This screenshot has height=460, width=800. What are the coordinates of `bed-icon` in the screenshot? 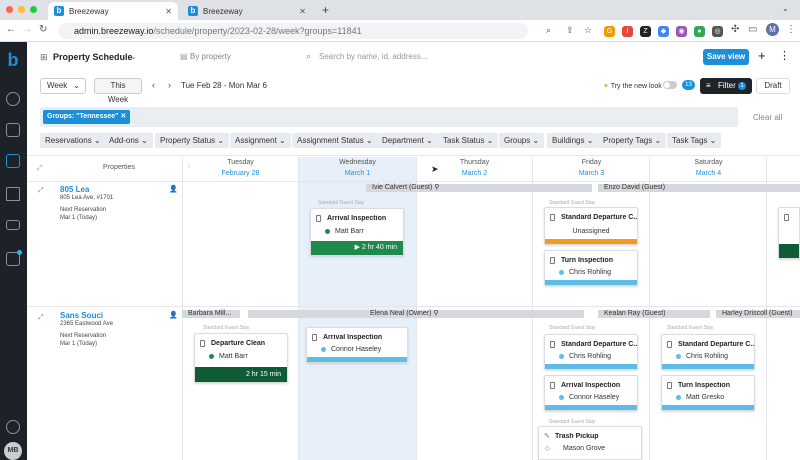 It's located at (13, 225).